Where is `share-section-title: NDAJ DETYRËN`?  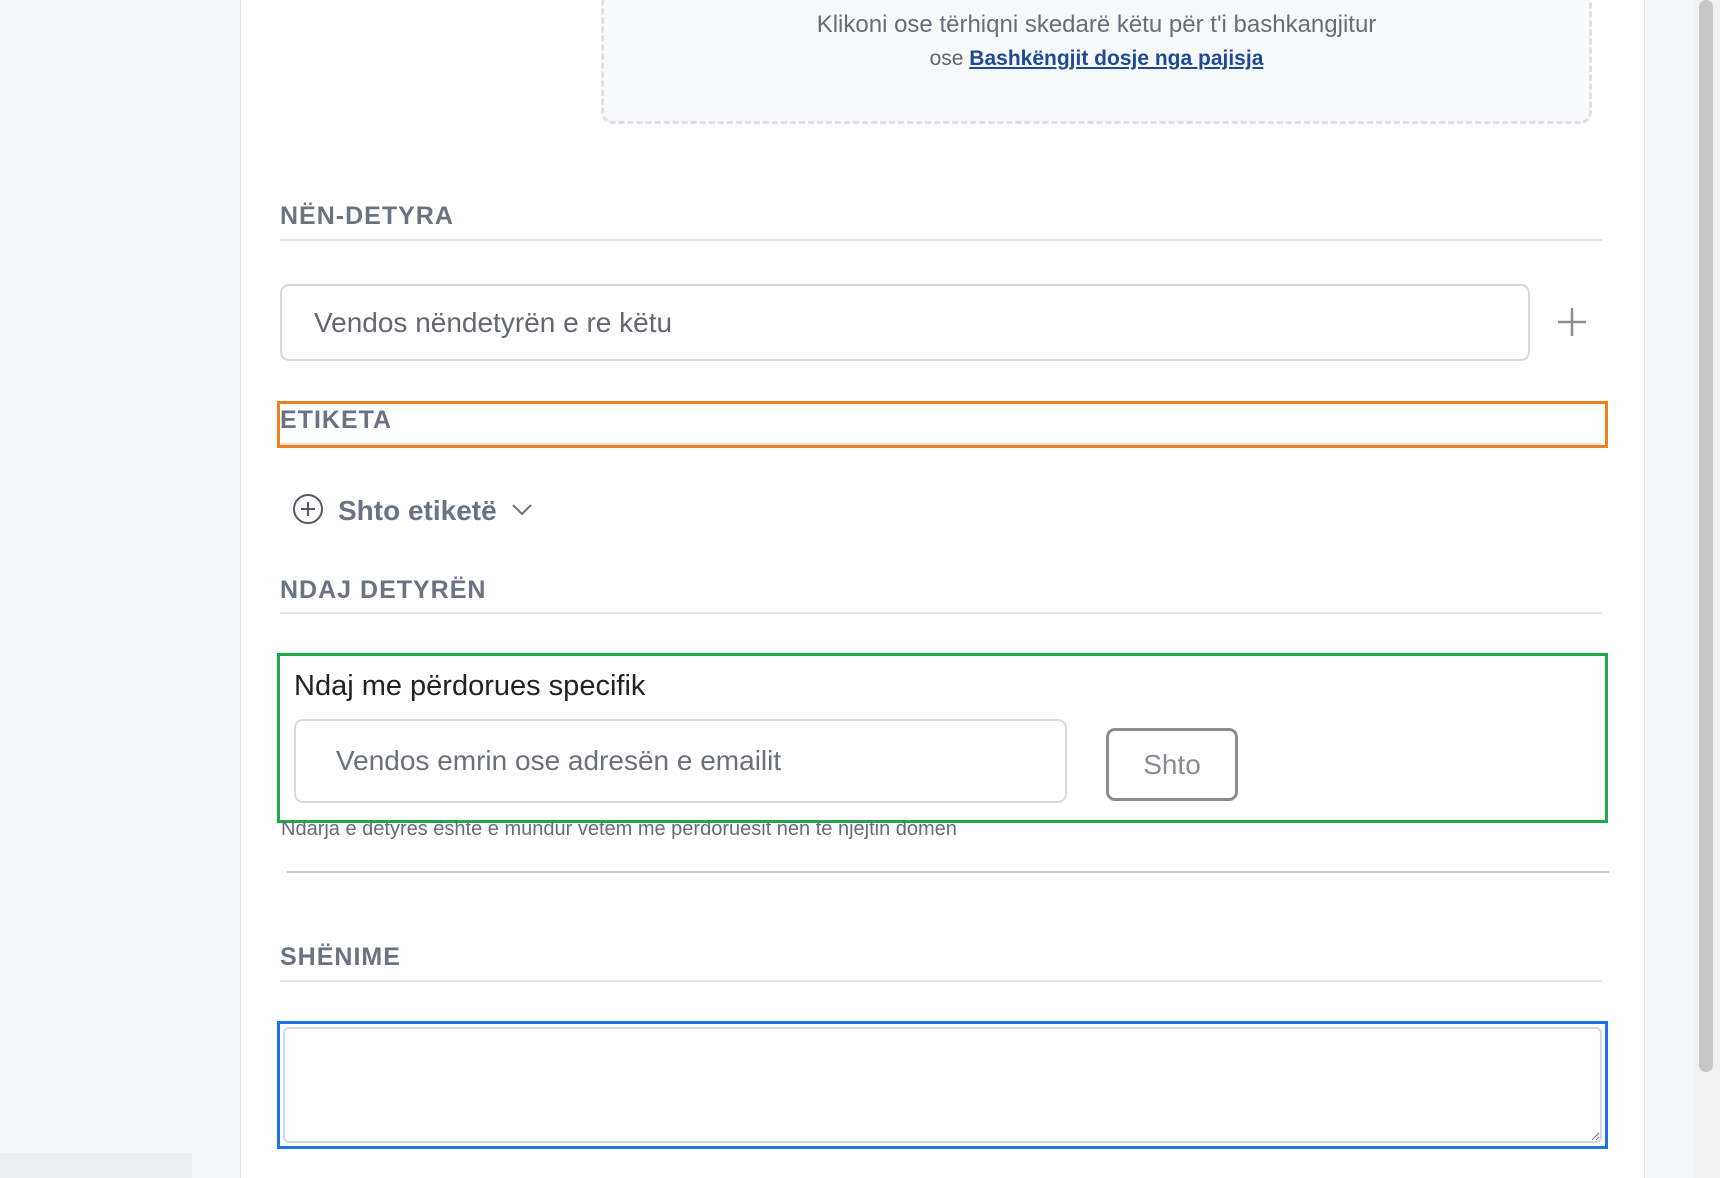 share-section-title: NDAJ DETYRËN is located at coordinates (383, 590).